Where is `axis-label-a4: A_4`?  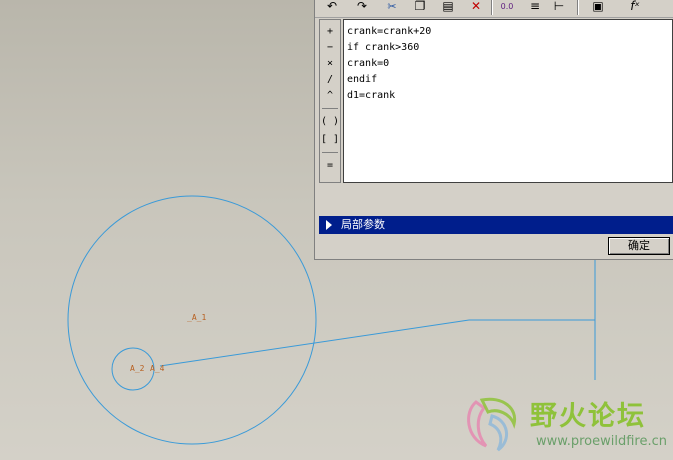 axis-label-a4: A_4 is located at coordinates (157, 368).